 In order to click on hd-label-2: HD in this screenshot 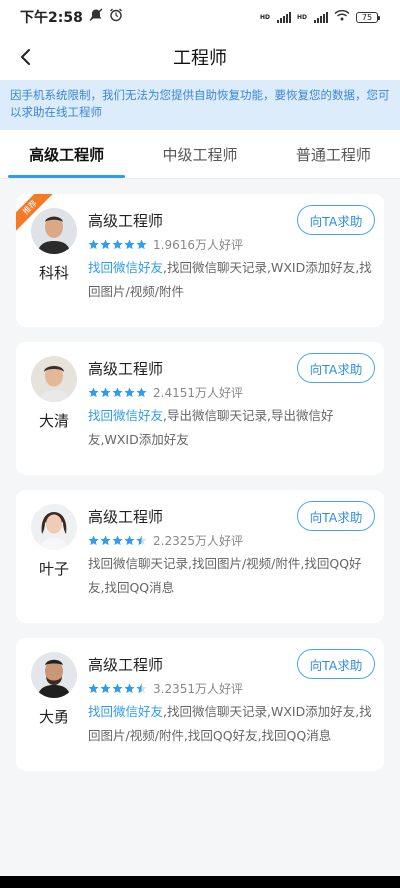, I will do `click(301, 17)`.